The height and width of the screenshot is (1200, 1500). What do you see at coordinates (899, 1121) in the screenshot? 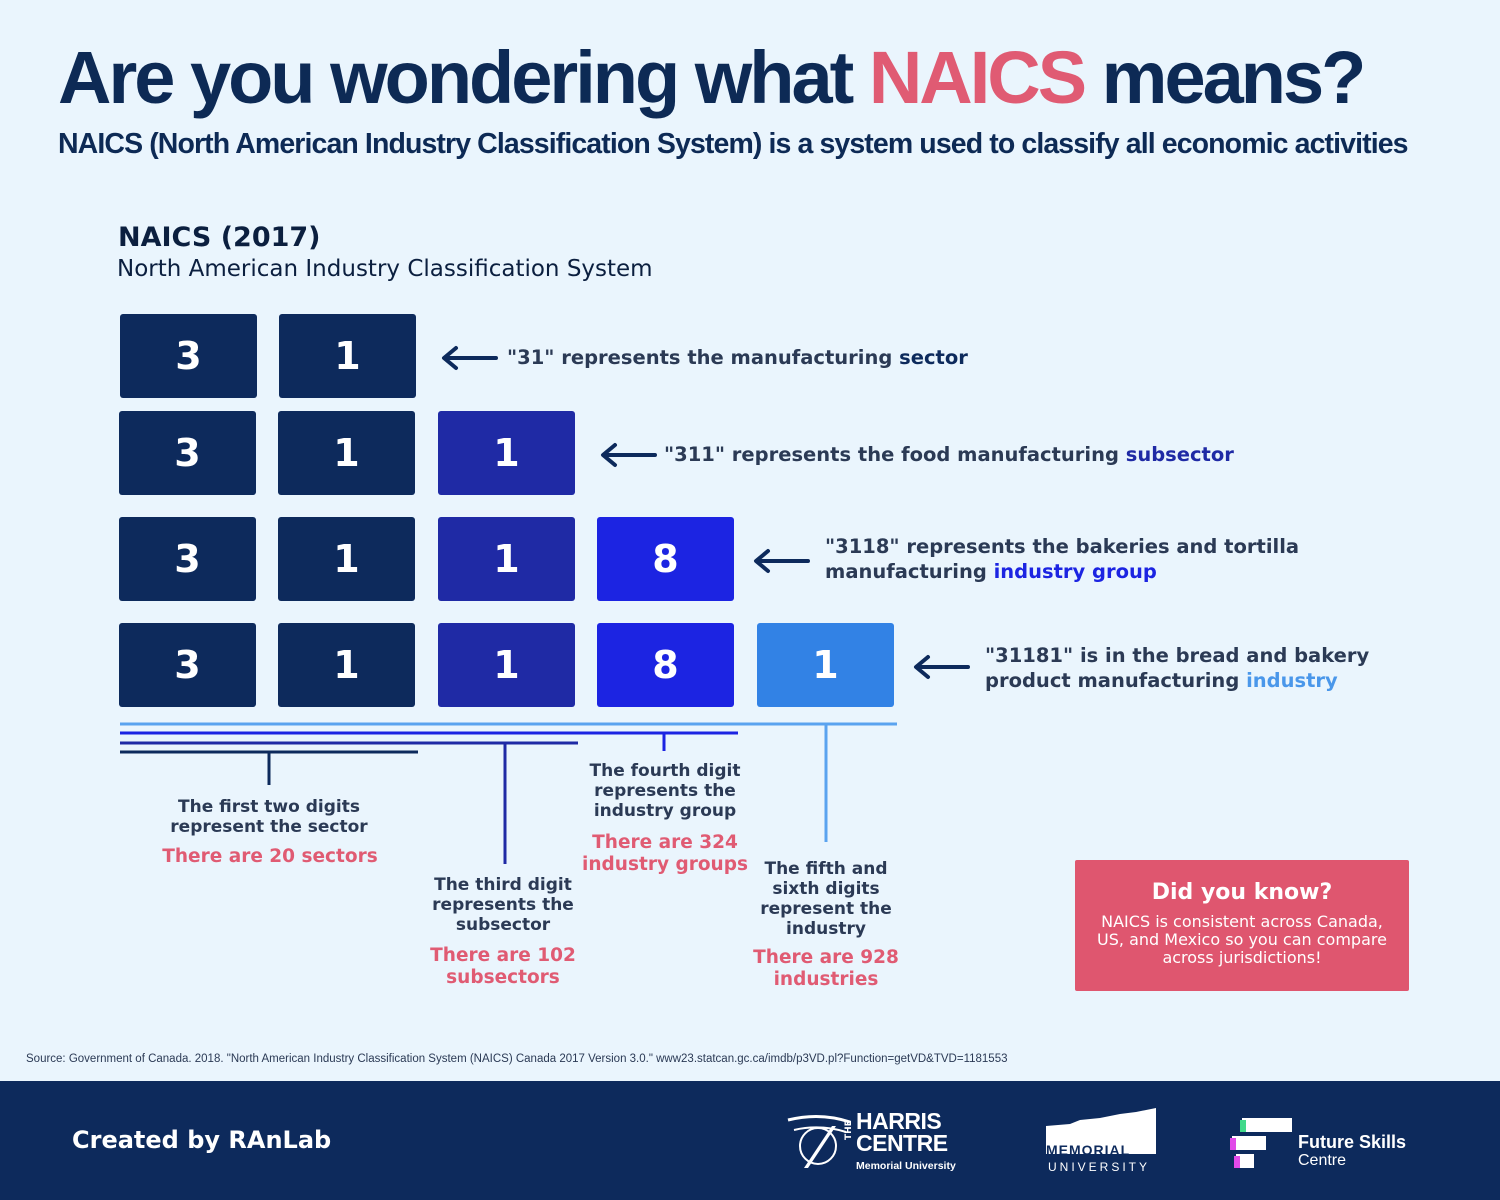
I see `harris-name-1: HARRIS` at bounding box center [899, 1121].